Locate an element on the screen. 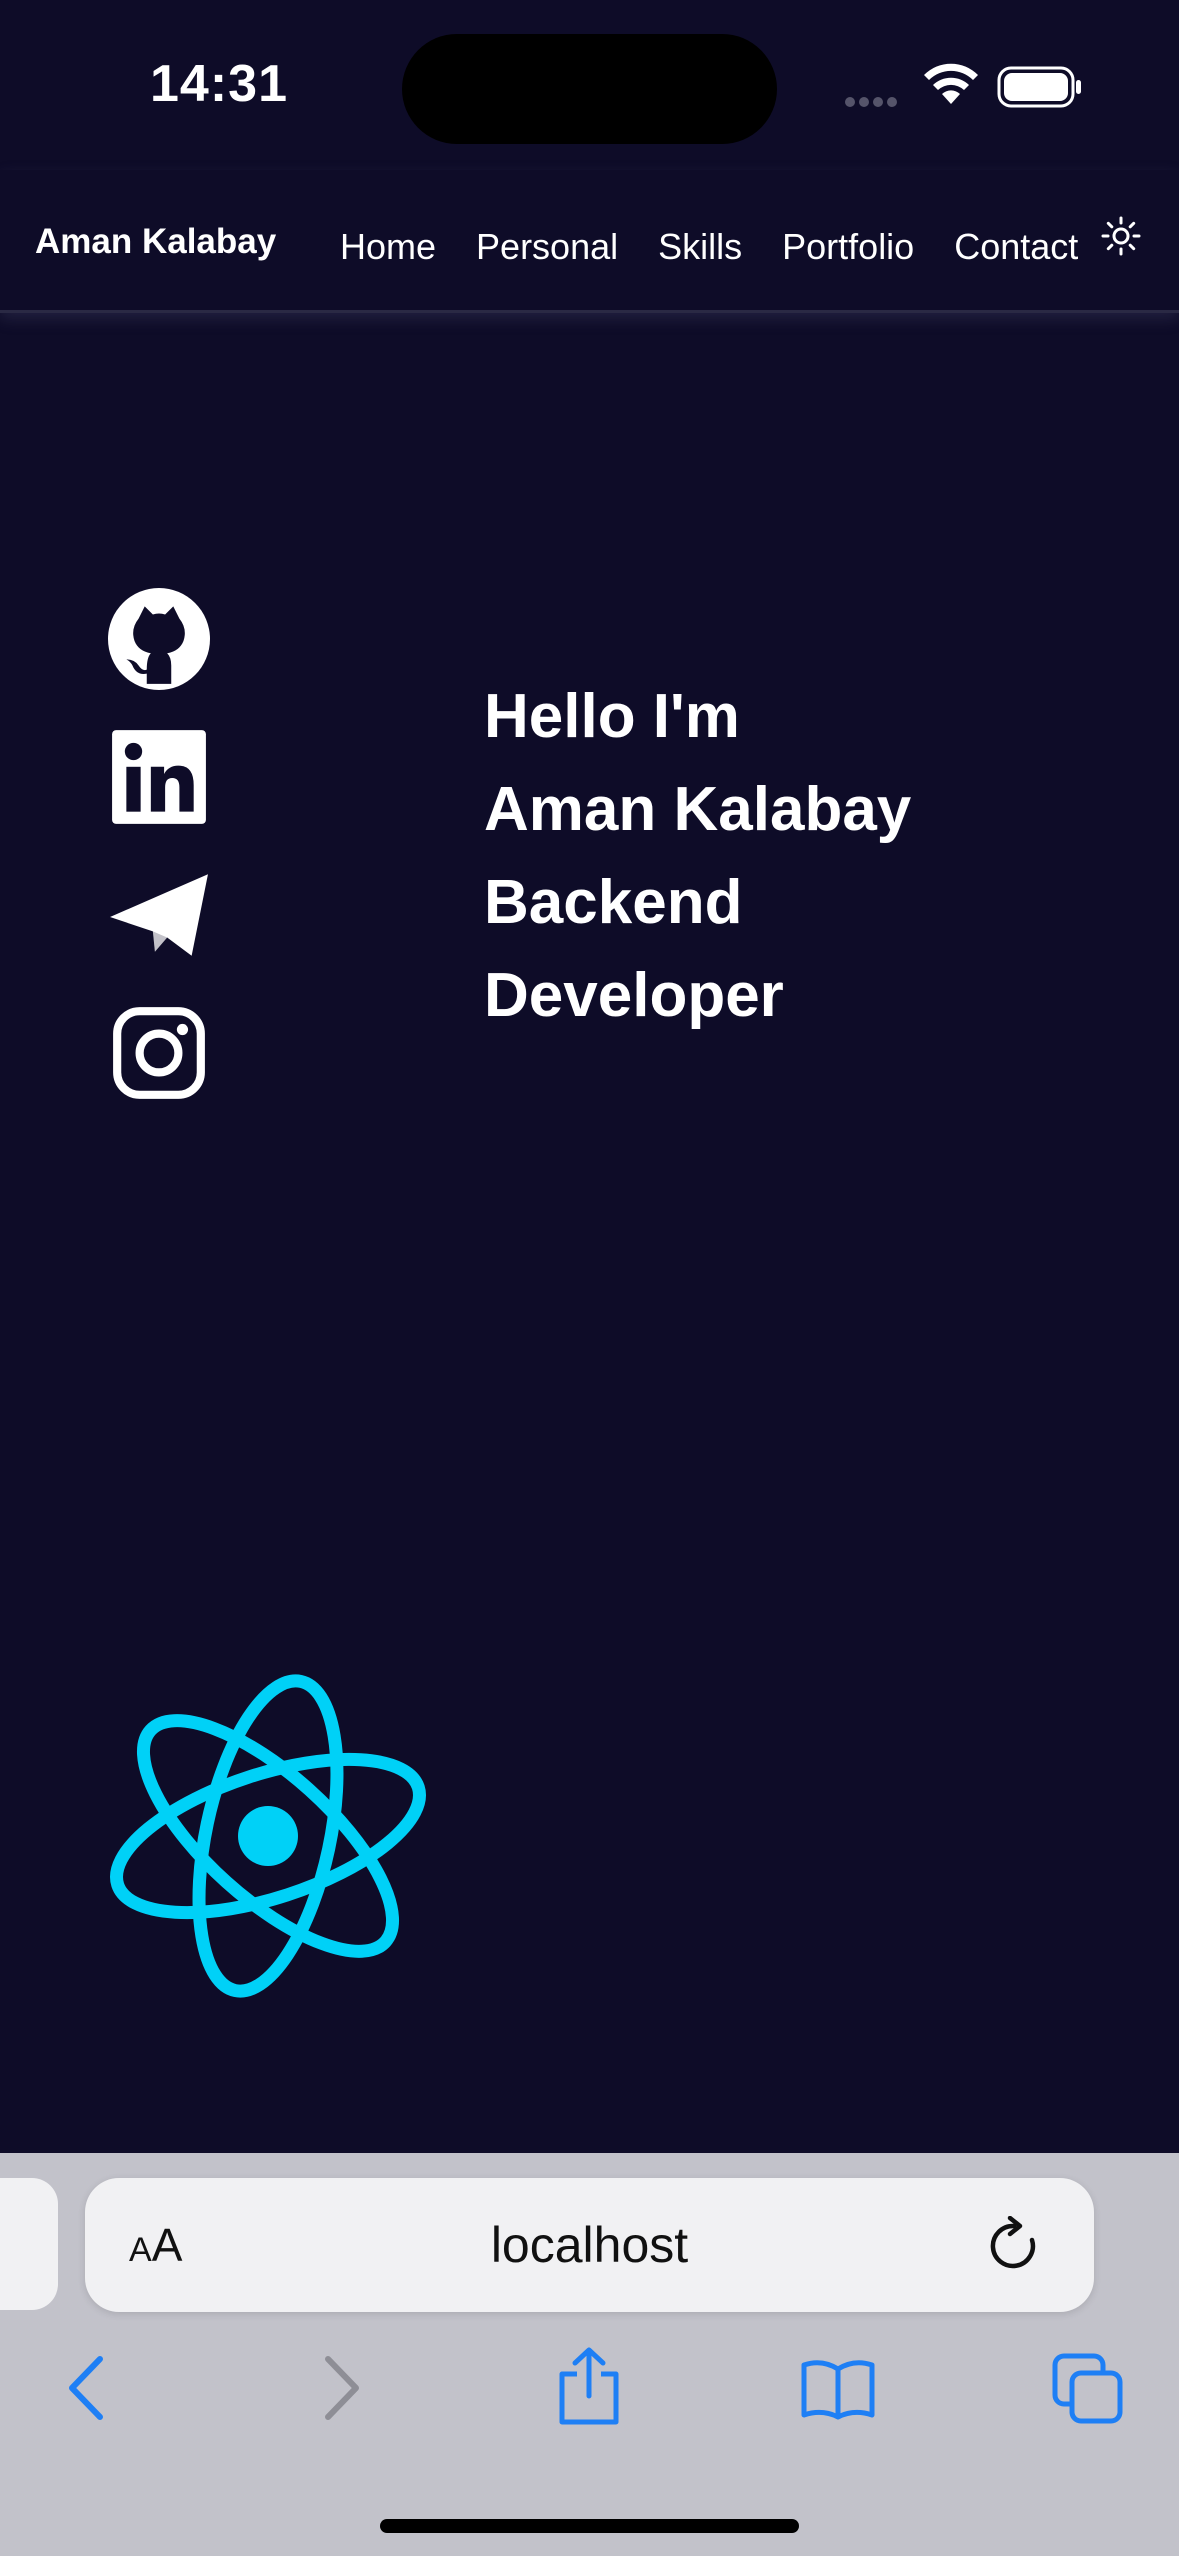 The height and width of the screenshot is (2556, 1179). github-icon is located at coordinates (159, 639).